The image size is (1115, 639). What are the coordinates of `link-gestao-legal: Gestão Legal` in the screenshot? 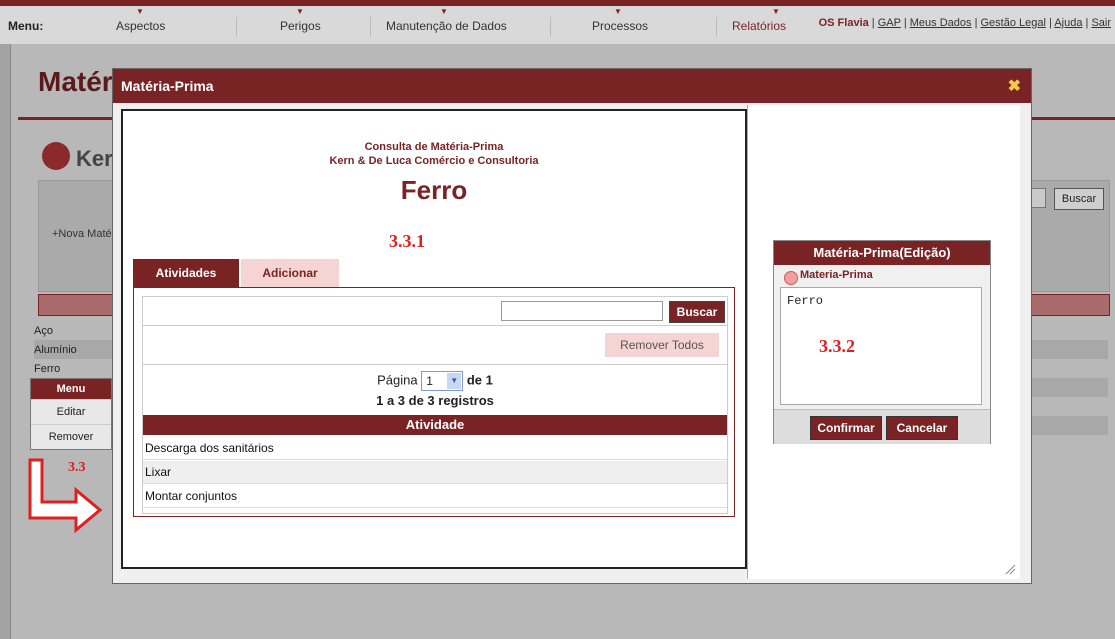 It's located at (1013, 23).